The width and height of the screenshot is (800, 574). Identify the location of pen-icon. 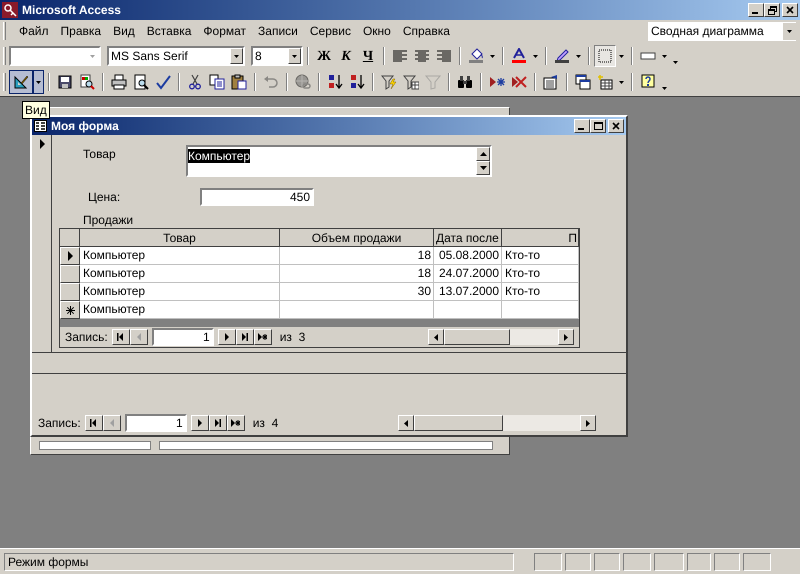
(562, 56).